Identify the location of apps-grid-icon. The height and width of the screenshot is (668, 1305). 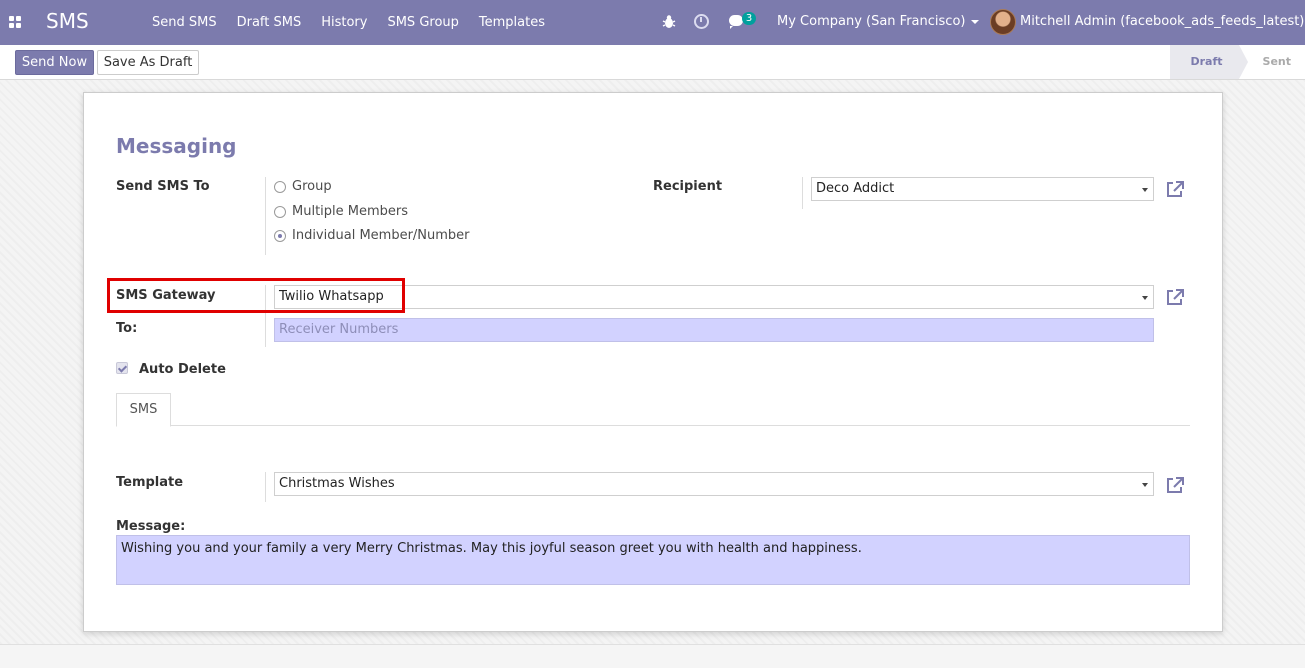
(15, 22).